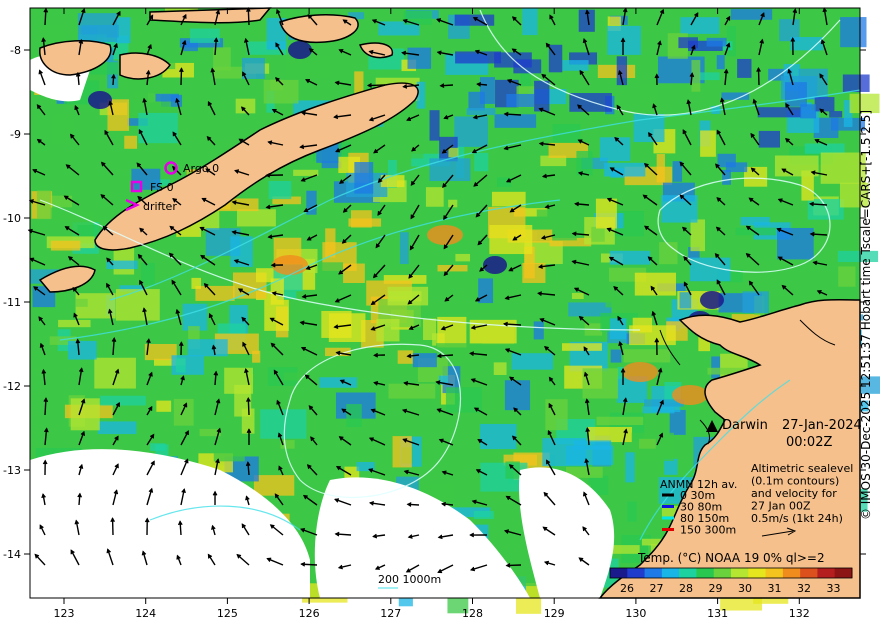  I want to click on lat-tick-label: -13, so click(12, 470).